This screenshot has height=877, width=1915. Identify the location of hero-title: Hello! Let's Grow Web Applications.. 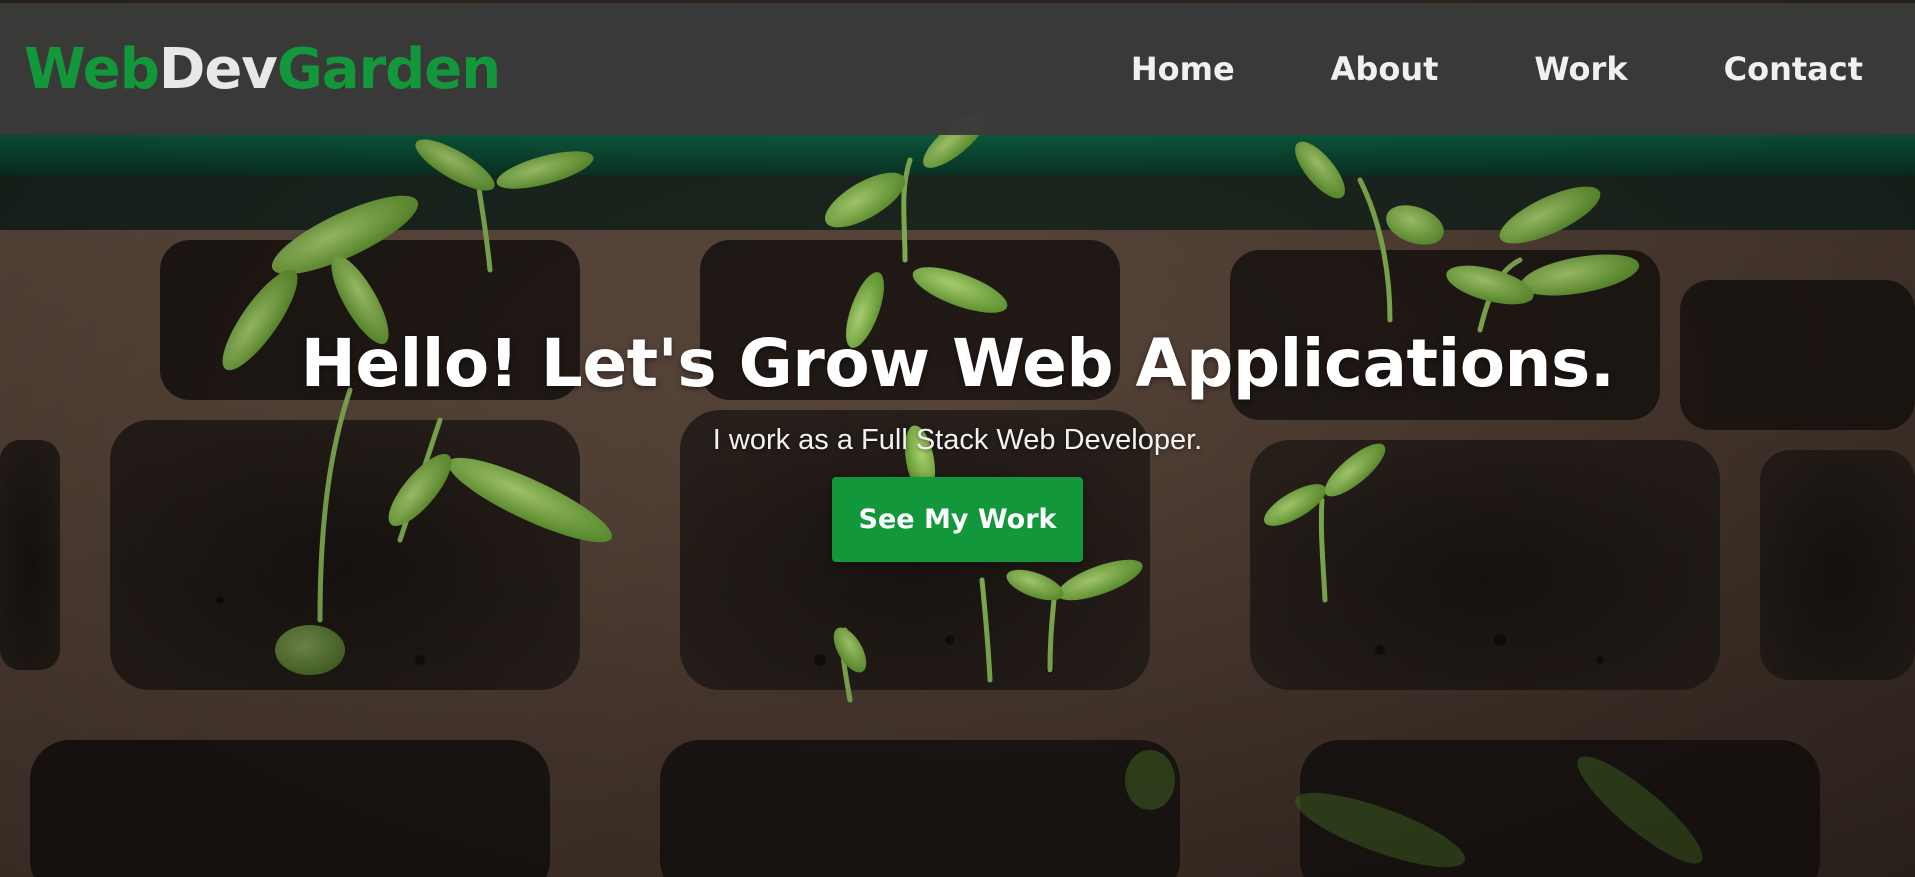
(957, 363).